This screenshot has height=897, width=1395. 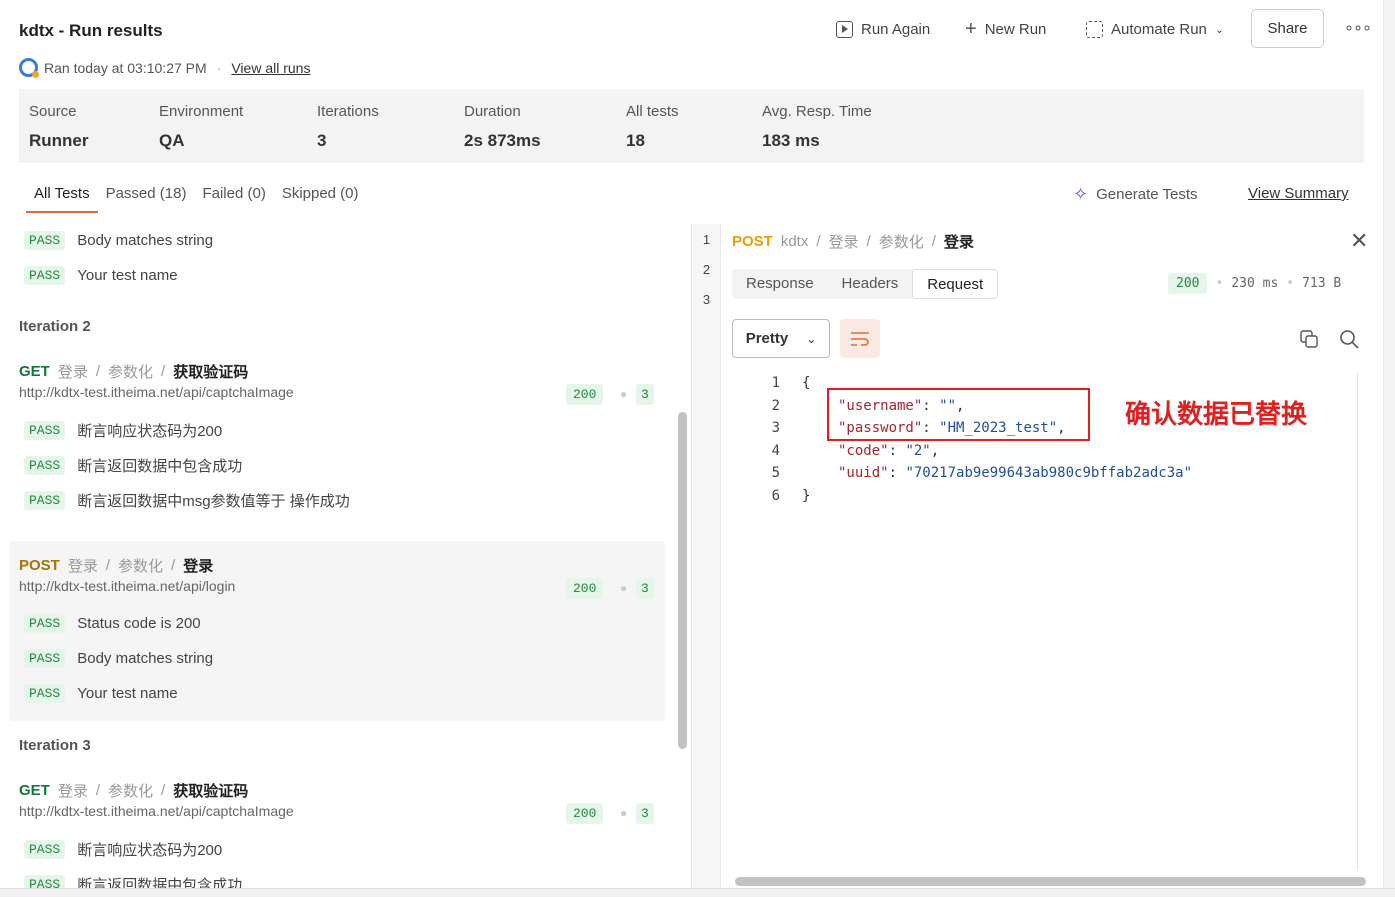 I want to click on ran-time: Ran today at 03:10:27 PM, so click(x=125, y=67).